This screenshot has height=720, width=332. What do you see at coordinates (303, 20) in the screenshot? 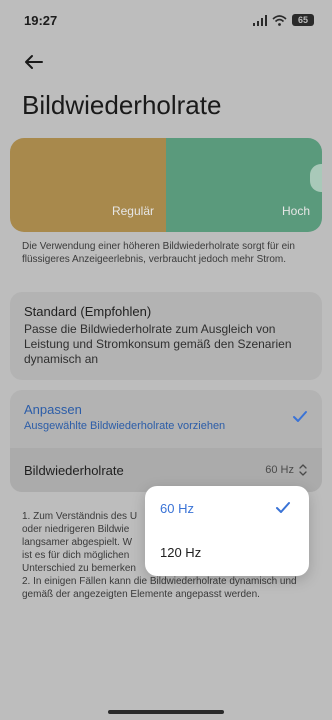
I see `battery-icon: 65` at bounding box center [303, 20].